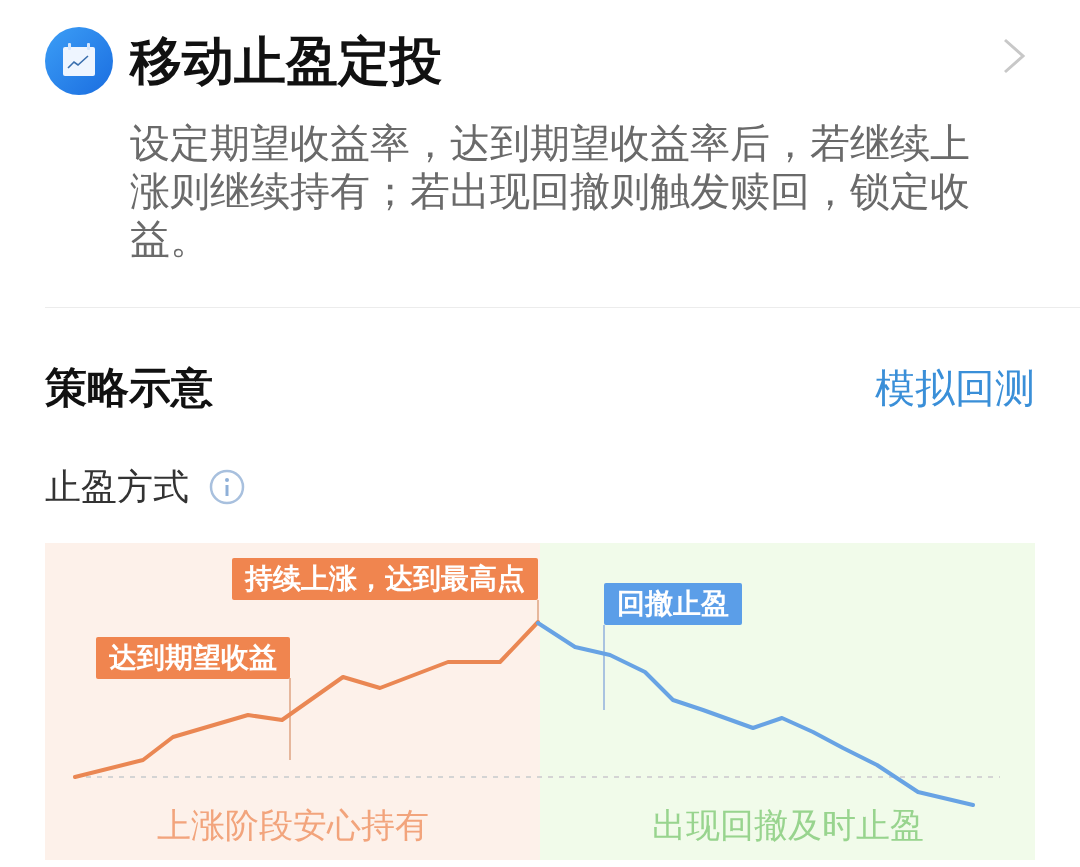 The image size is (1080, 867). Describe the element at coordinates (79, 61) in the screenshot. I see `chart-calendar-icon` at that location.